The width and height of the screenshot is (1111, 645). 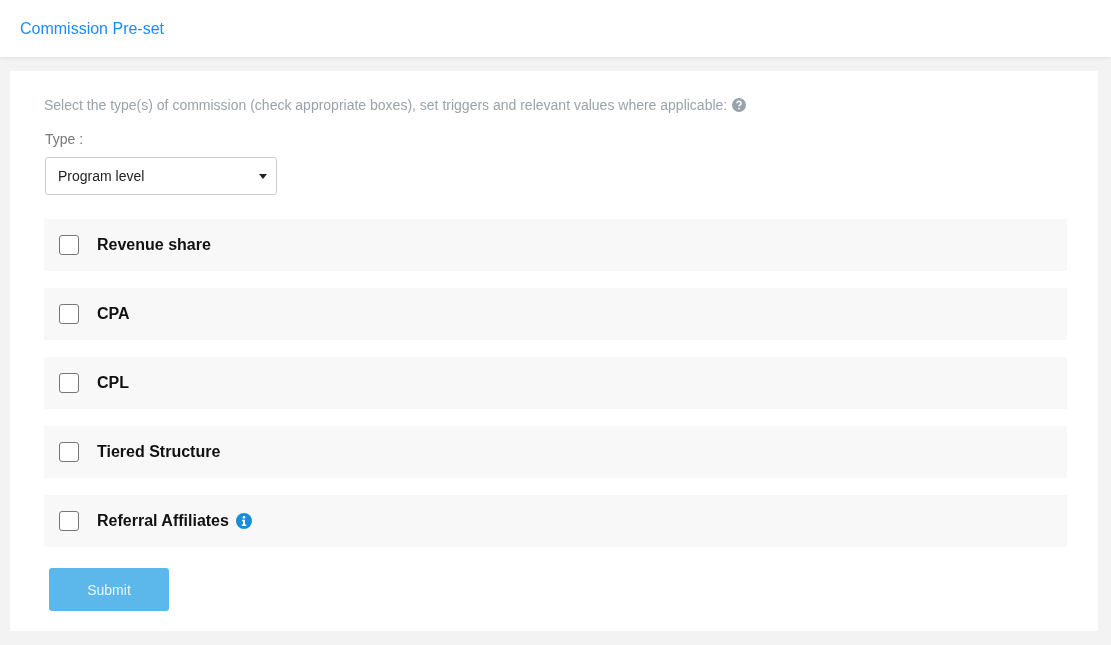 What do you see at coordinates (739, 105) in the screenshot?
I see `help-icon` at bounding box center [739, 105].